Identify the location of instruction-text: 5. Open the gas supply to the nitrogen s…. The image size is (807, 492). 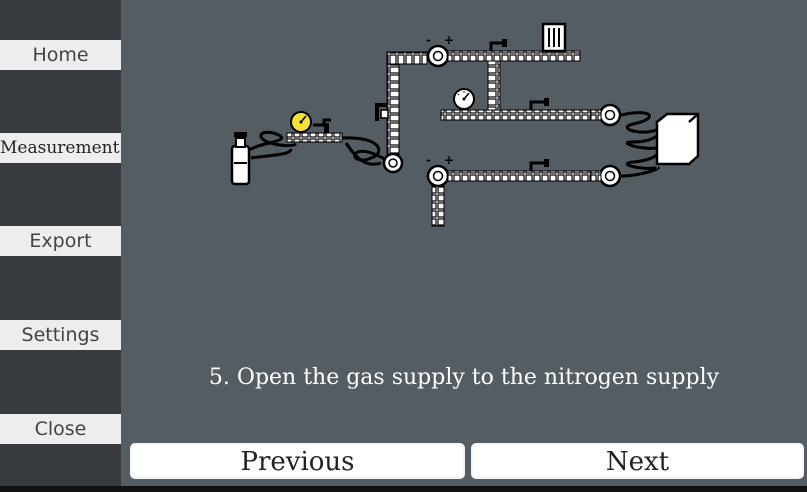
(464, 377).